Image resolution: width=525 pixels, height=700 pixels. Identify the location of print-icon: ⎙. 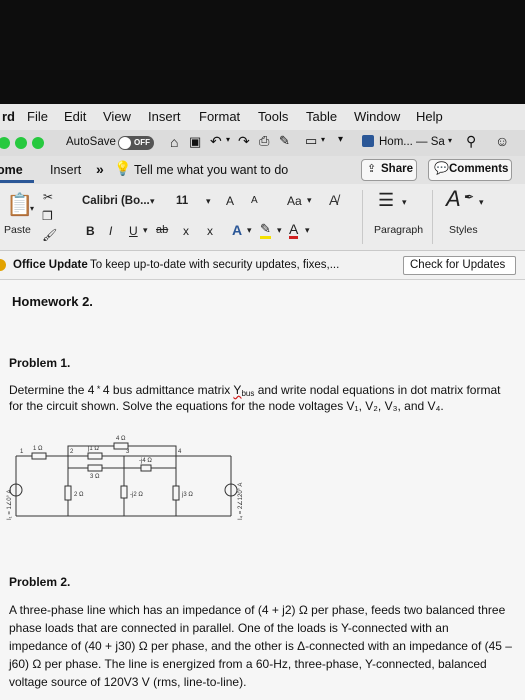
(264, 141).